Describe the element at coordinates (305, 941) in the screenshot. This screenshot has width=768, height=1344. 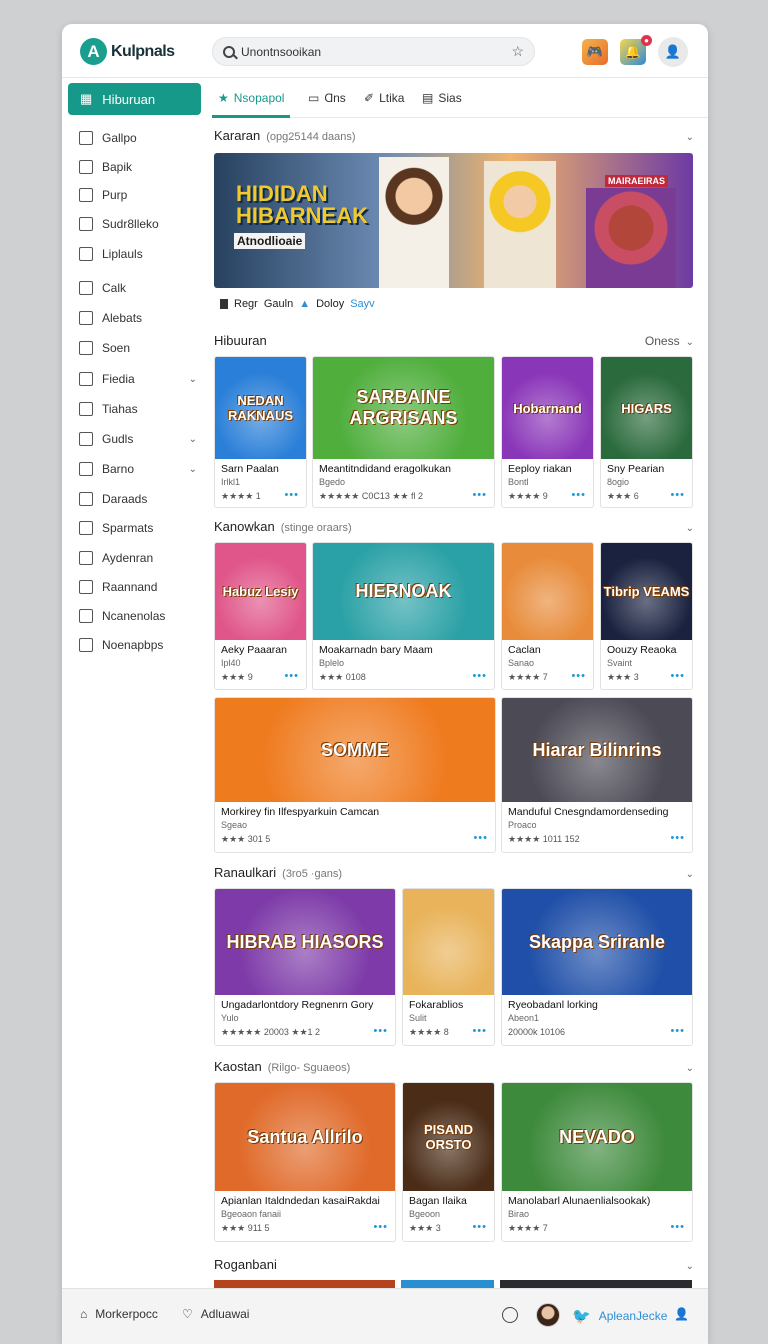
I see `thumbnail-title: HIBRAB HIASORS` at that location.